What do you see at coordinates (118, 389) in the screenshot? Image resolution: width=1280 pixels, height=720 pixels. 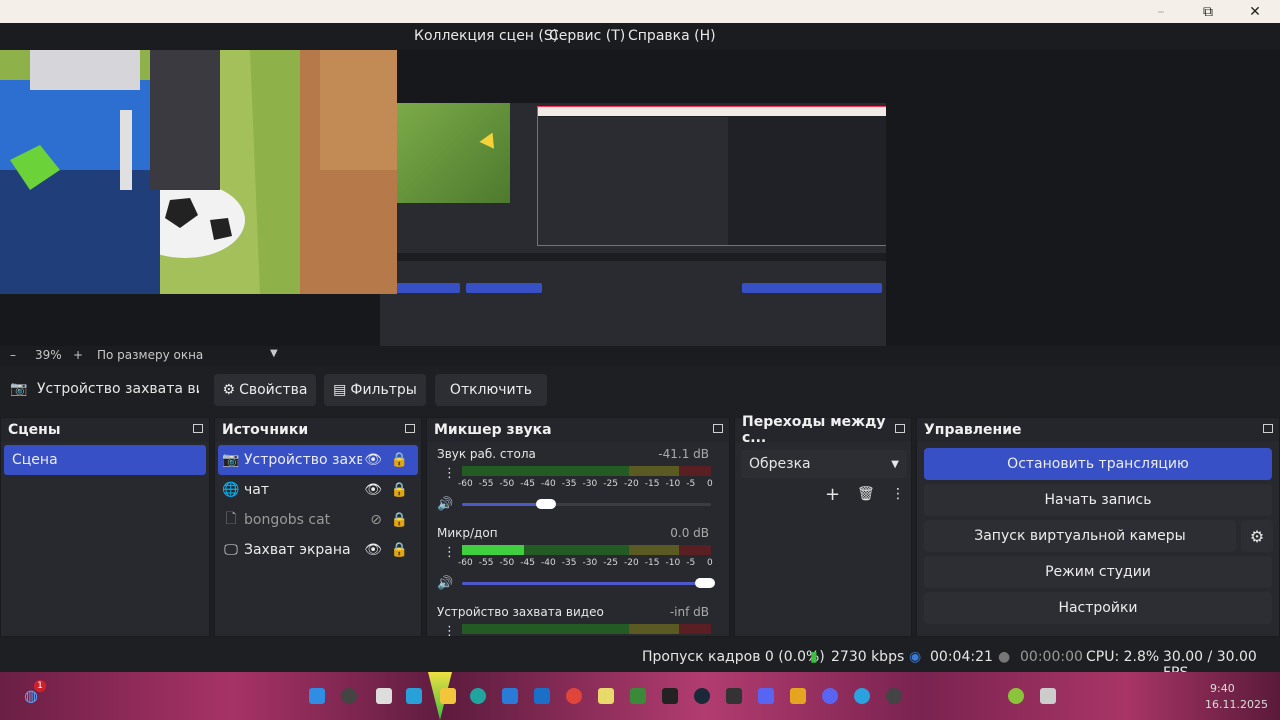 I see `selected-source-name: Устройство захвата видео` at bounding box center [118, 389].